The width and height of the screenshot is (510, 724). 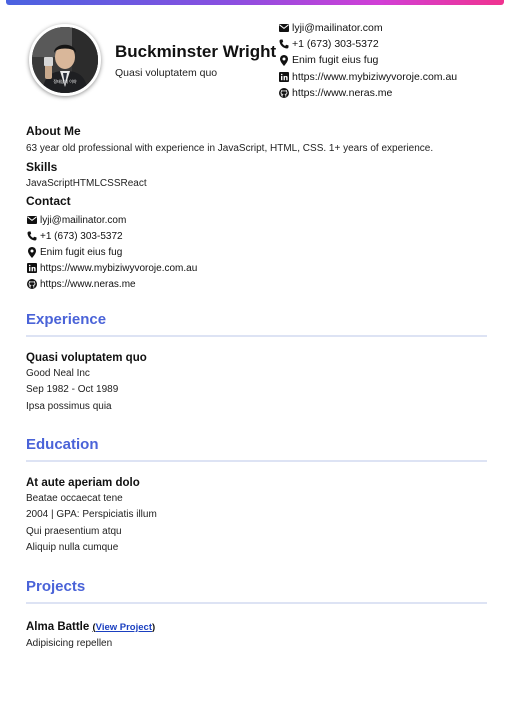 I want to click on project-title: Alma Battle, so click(x=58, y=627).